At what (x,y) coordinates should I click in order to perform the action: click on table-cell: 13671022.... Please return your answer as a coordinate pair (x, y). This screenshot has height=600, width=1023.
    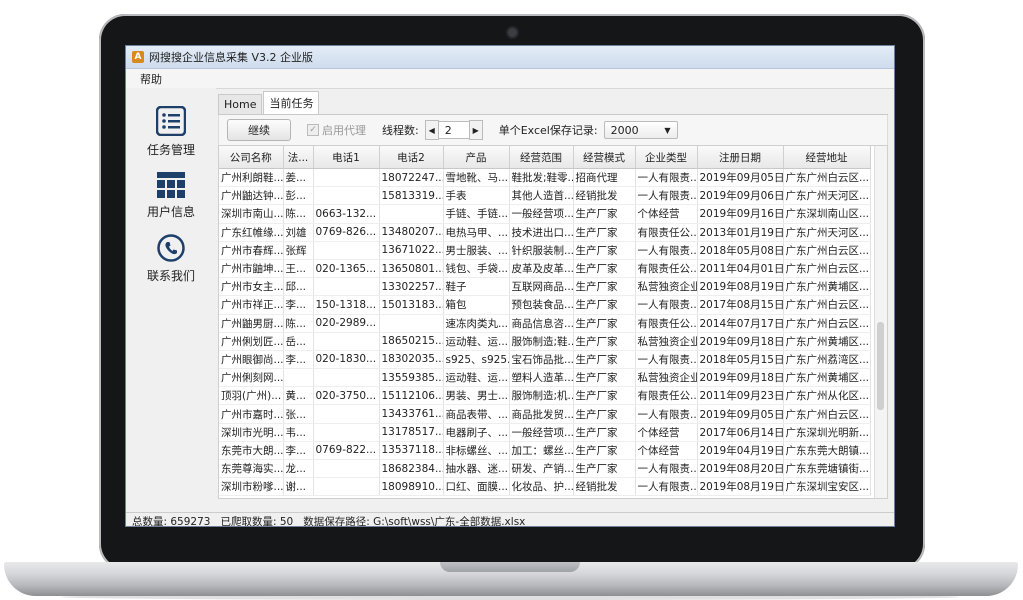
    Looking at the image, I should click on (411, 250).